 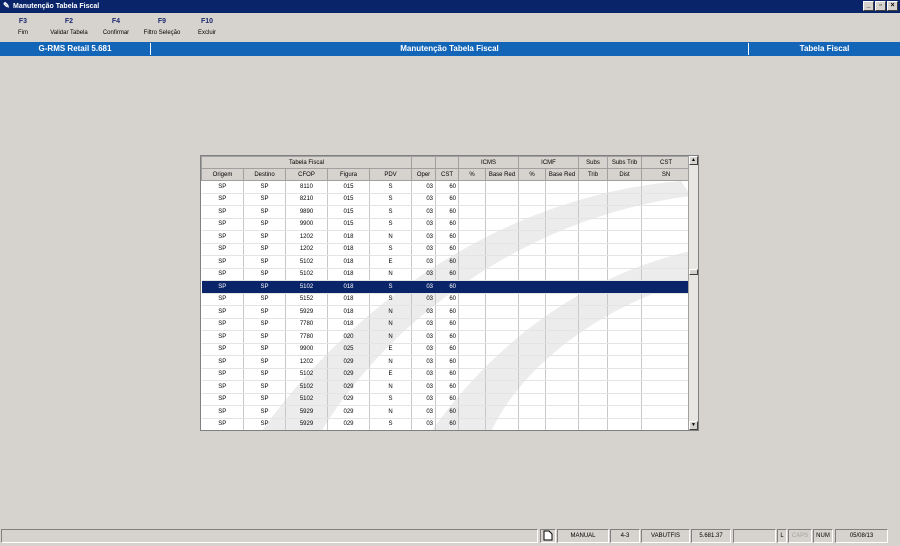 What do you see at coordinates (423, 174) in the screenshot?
I see `column-header: Oper` at bounding box center [423, 174].